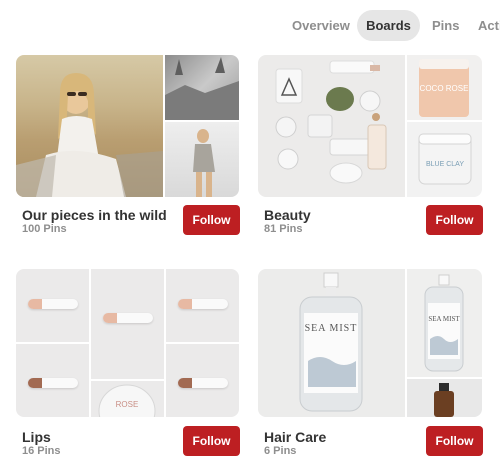  What do you see at coordinates (388, 25) in the screenshot?
I see `tab-boards: Boards` at bounding box center [388, 25].